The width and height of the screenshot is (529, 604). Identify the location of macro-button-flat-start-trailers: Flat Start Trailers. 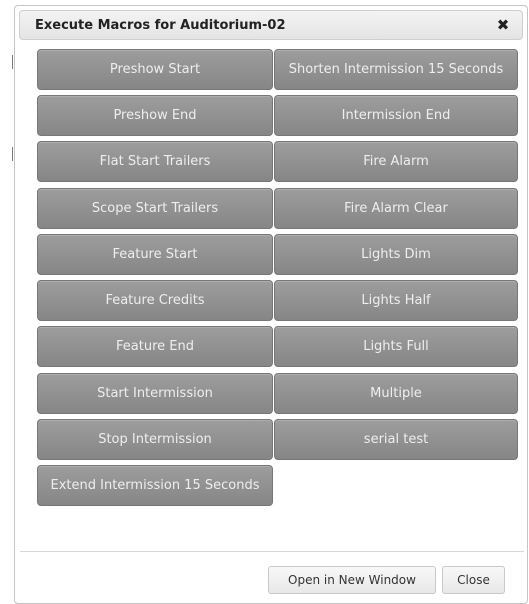
(155, 161).